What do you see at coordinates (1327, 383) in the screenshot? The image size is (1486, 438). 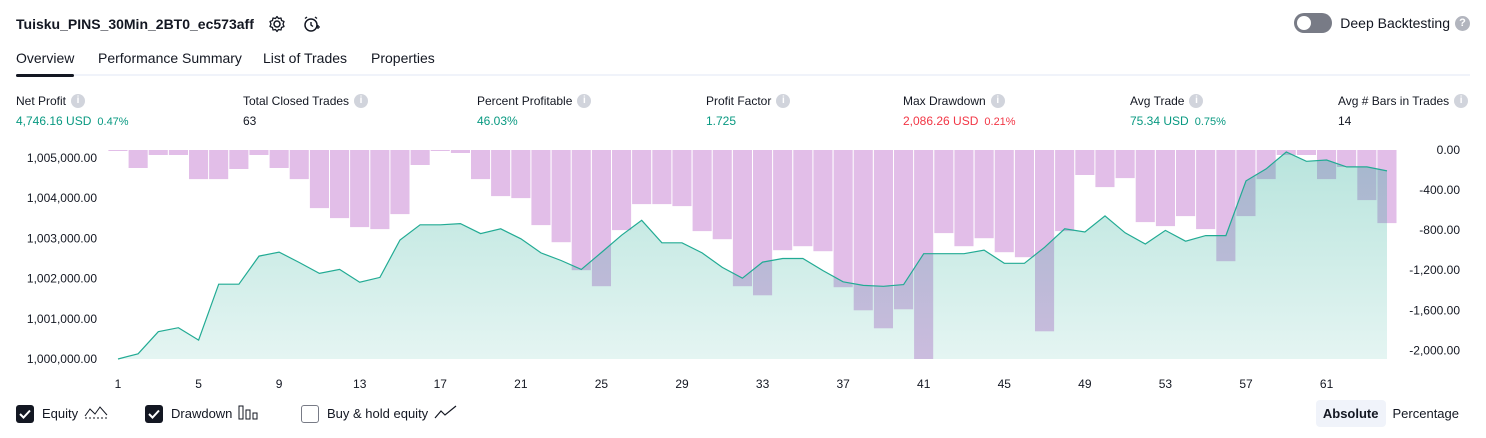 I see `x-axis-tick-label: 61` at bounding box center [1327, 383].